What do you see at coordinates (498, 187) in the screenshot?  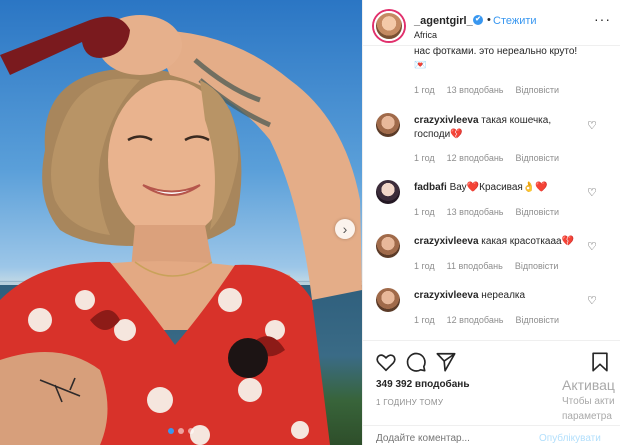 I see `comment-text: Вау❤️Красивая👌❤️` at bounding box center [498, 187].